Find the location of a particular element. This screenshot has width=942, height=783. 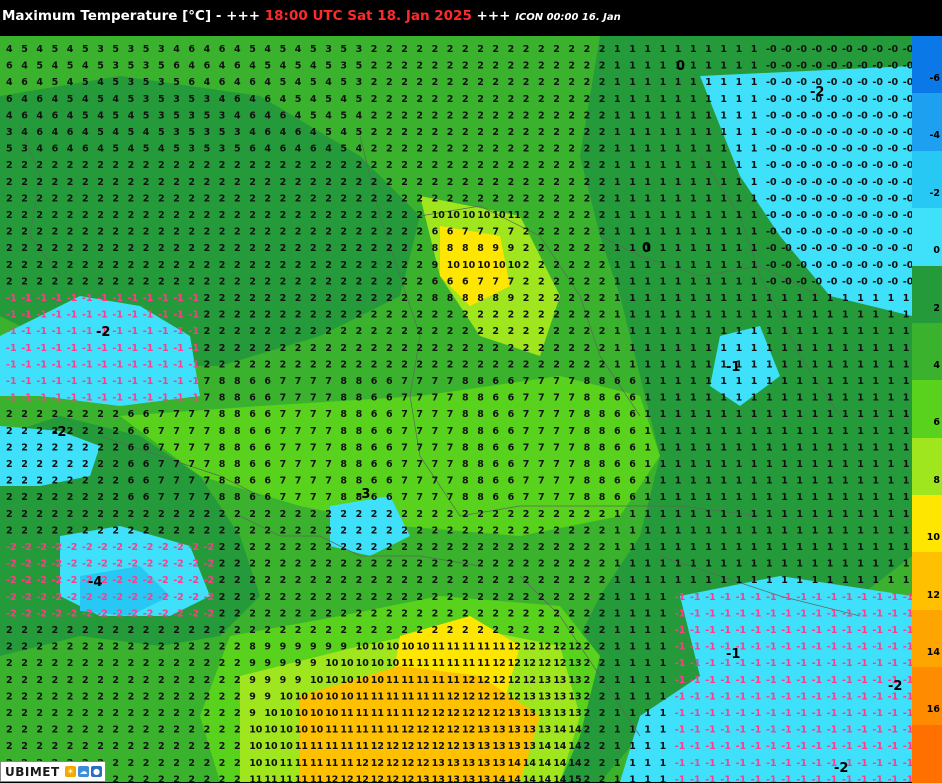

area-extreme-label: -2 is located at coordinates (895, 686).